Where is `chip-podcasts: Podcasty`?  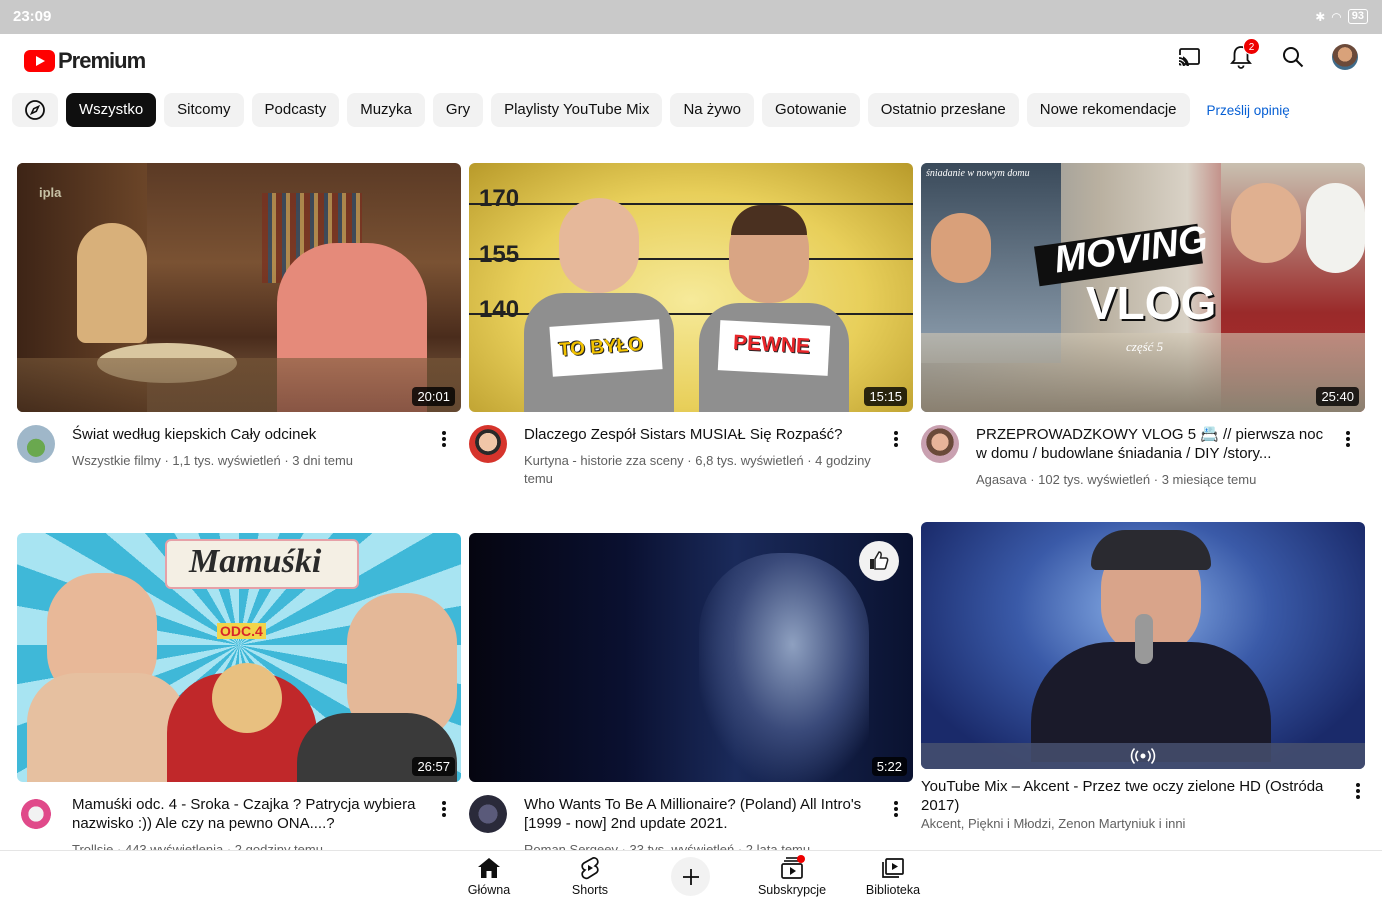
chip-podcasts: Podcasty is located at coordinates (295, 110).